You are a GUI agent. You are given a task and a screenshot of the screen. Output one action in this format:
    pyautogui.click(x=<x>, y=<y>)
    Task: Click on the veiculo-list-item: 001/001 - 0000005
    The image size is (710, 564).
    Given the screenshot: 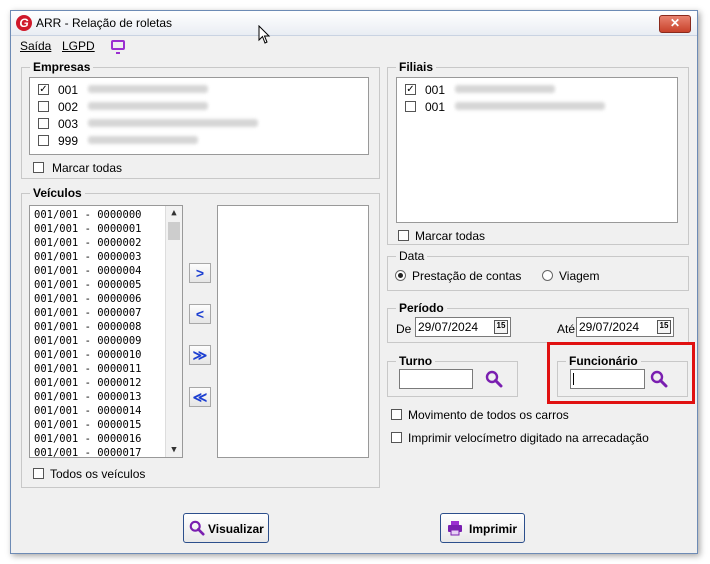 What is the action you would take?
    pyautogui.click(x=87, y=285)
    